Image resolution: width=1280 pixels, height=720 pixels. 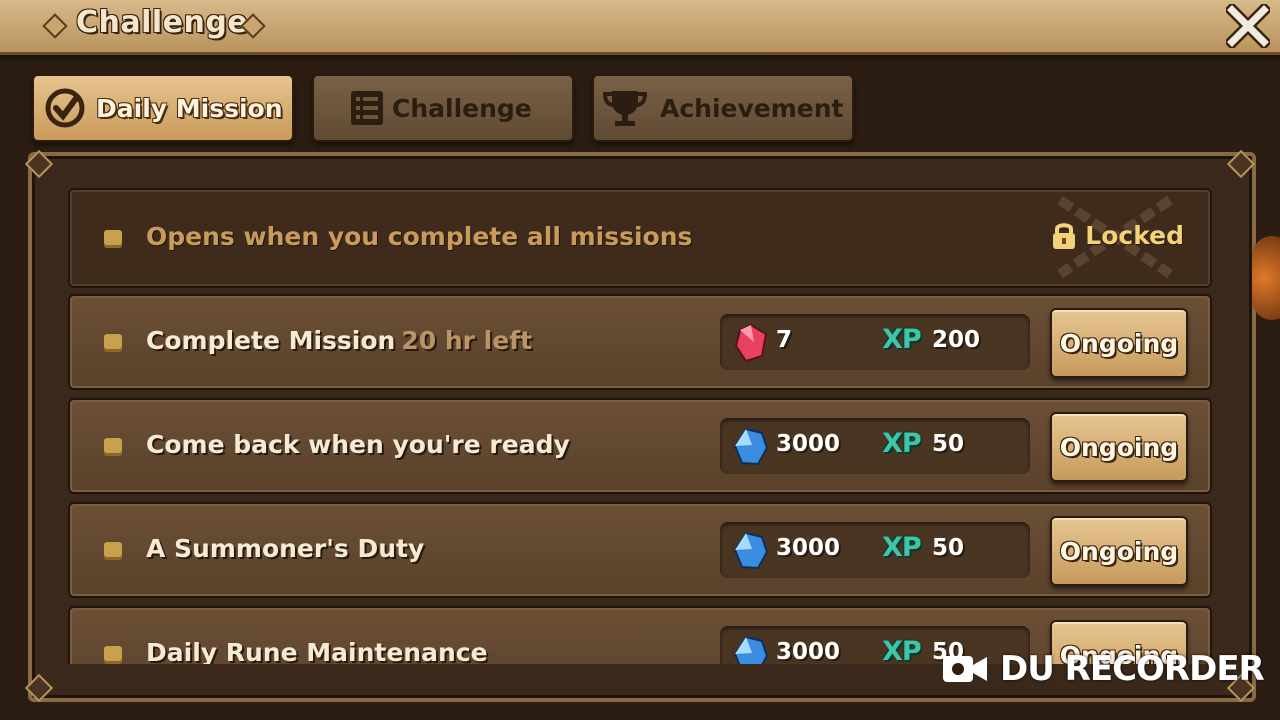 I want to click on locked-label: Locked, so click(x=1134, y=235).